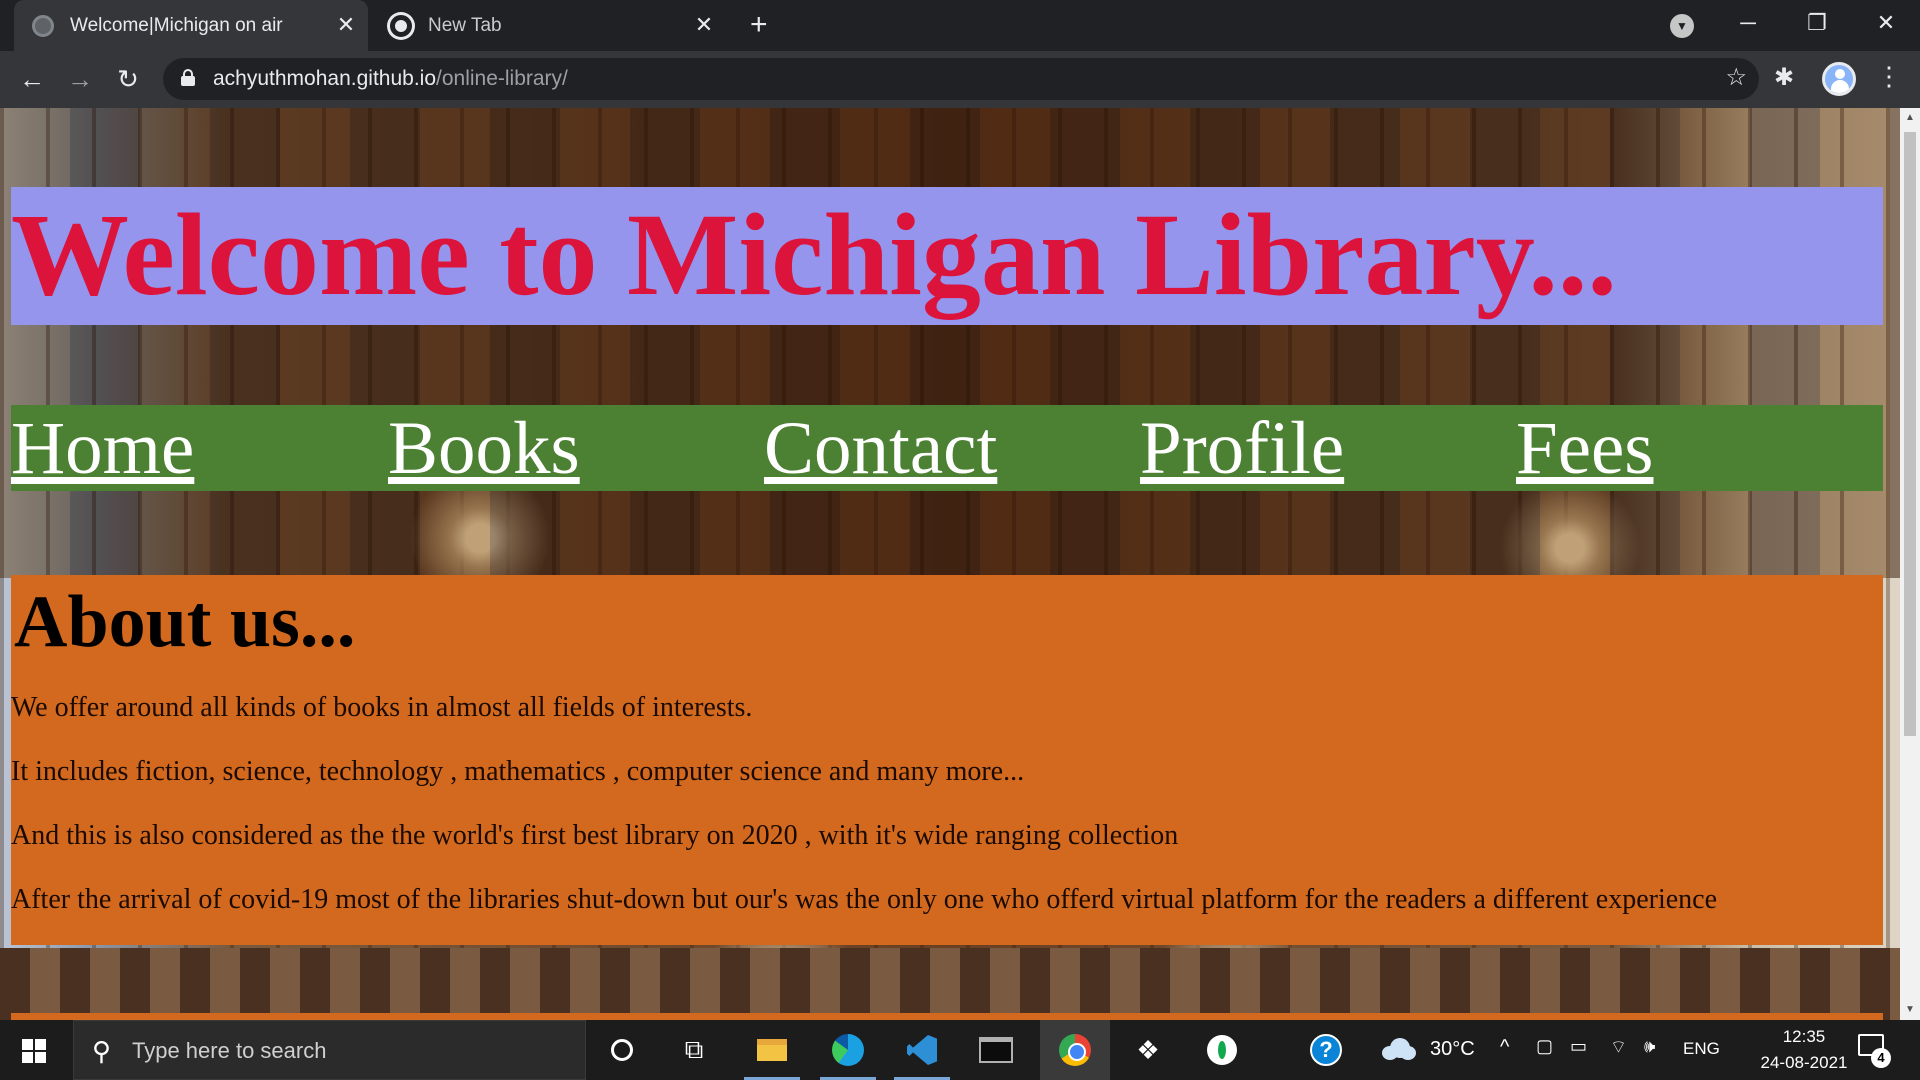  Describe the element at coordinates (102, 449) in the screenshot. I see `nav-link-home: Home` at that location.